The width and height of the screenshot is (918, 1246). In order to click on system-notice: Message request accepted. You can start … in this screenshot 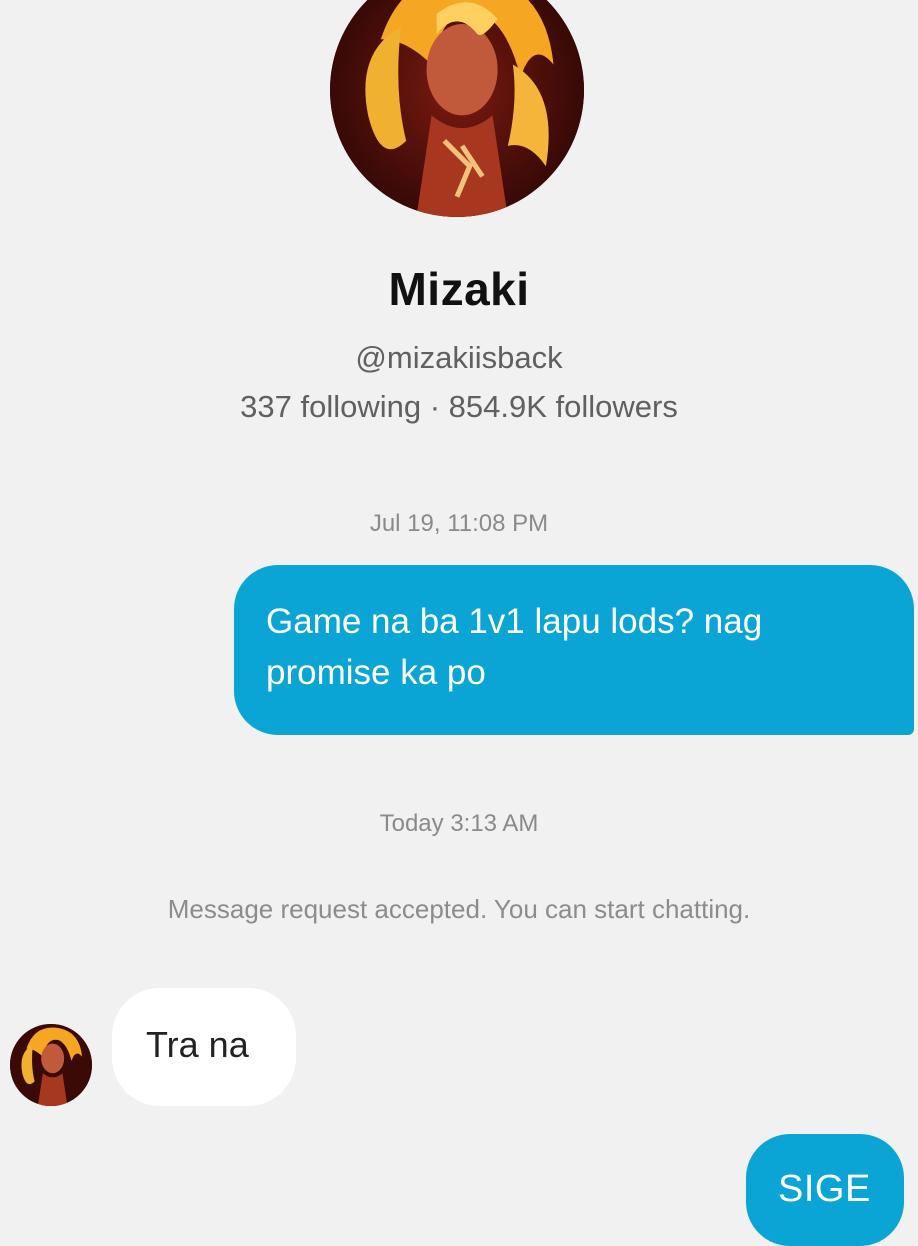, I will do `click(459, 909)`.